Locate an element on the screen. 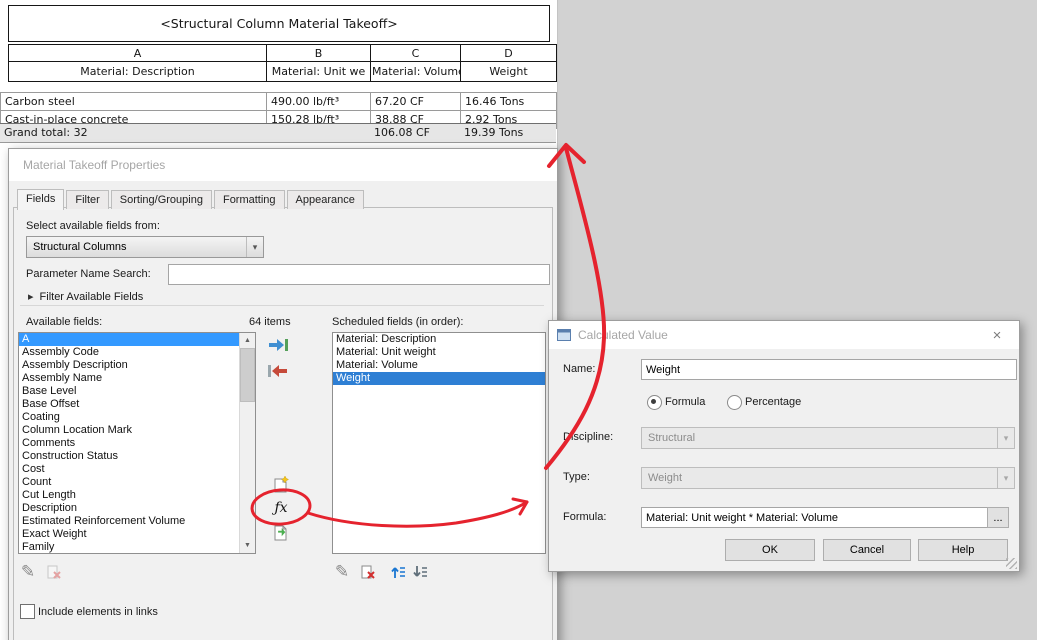  list-item: Cut Length is located at coordinates (129, 495).